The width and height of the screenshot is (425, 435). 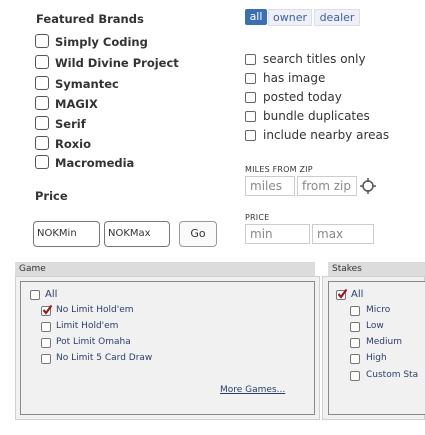 I want to click on featured-brands-title: Featured Brands, so click(x=90, y=19).